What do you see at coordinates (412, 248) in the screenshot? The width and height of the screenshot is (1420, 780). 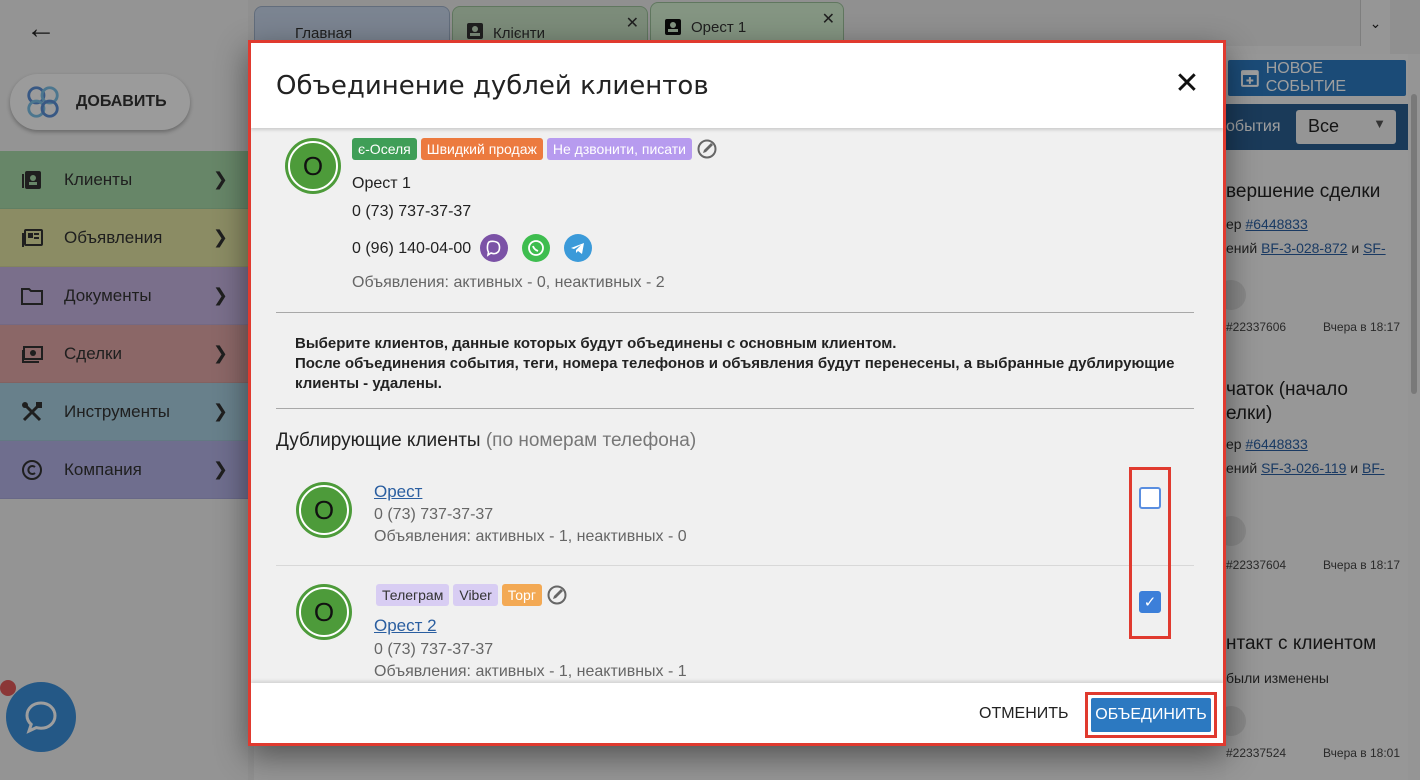 I see `client-phone: 0 (96) 140-04-00` at bounding box center [412, 248].